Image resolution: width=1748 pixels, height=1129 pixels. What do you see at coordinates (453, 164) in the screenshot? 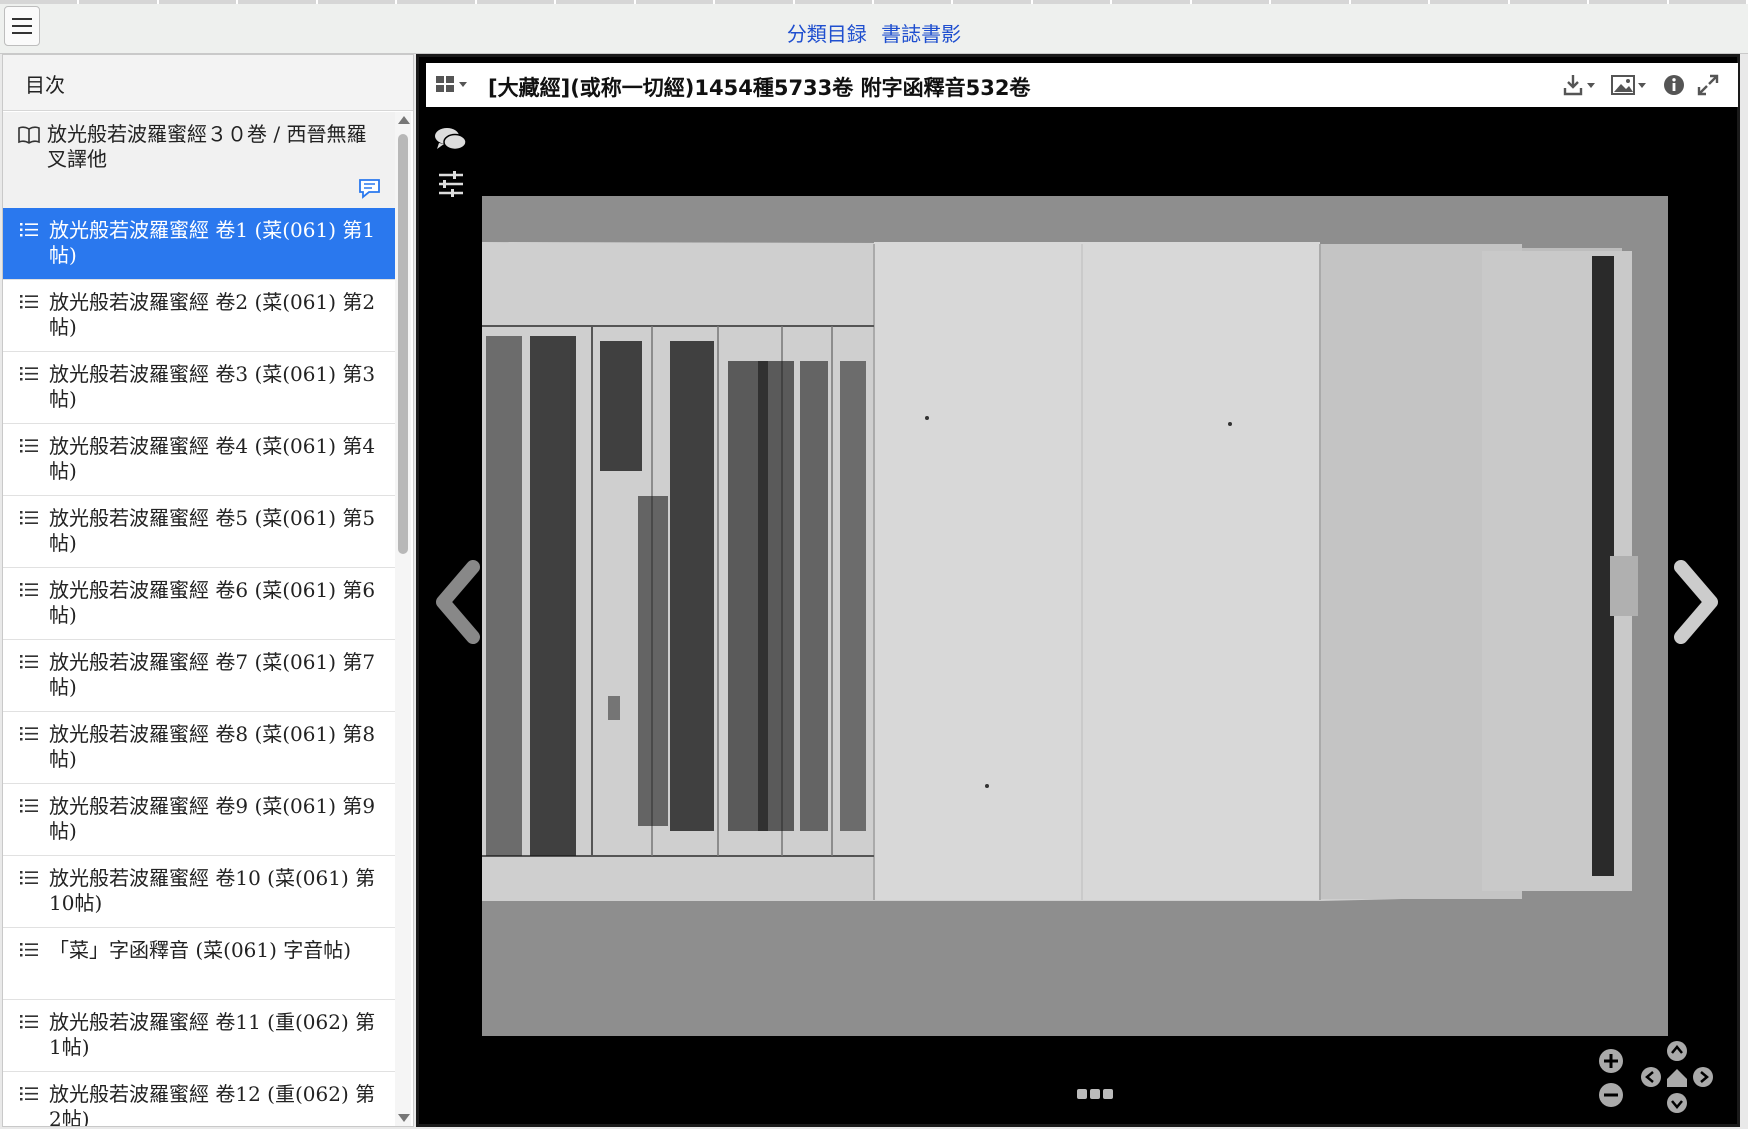
I see `viewer-side-tools` at bounding box center [453, 164].